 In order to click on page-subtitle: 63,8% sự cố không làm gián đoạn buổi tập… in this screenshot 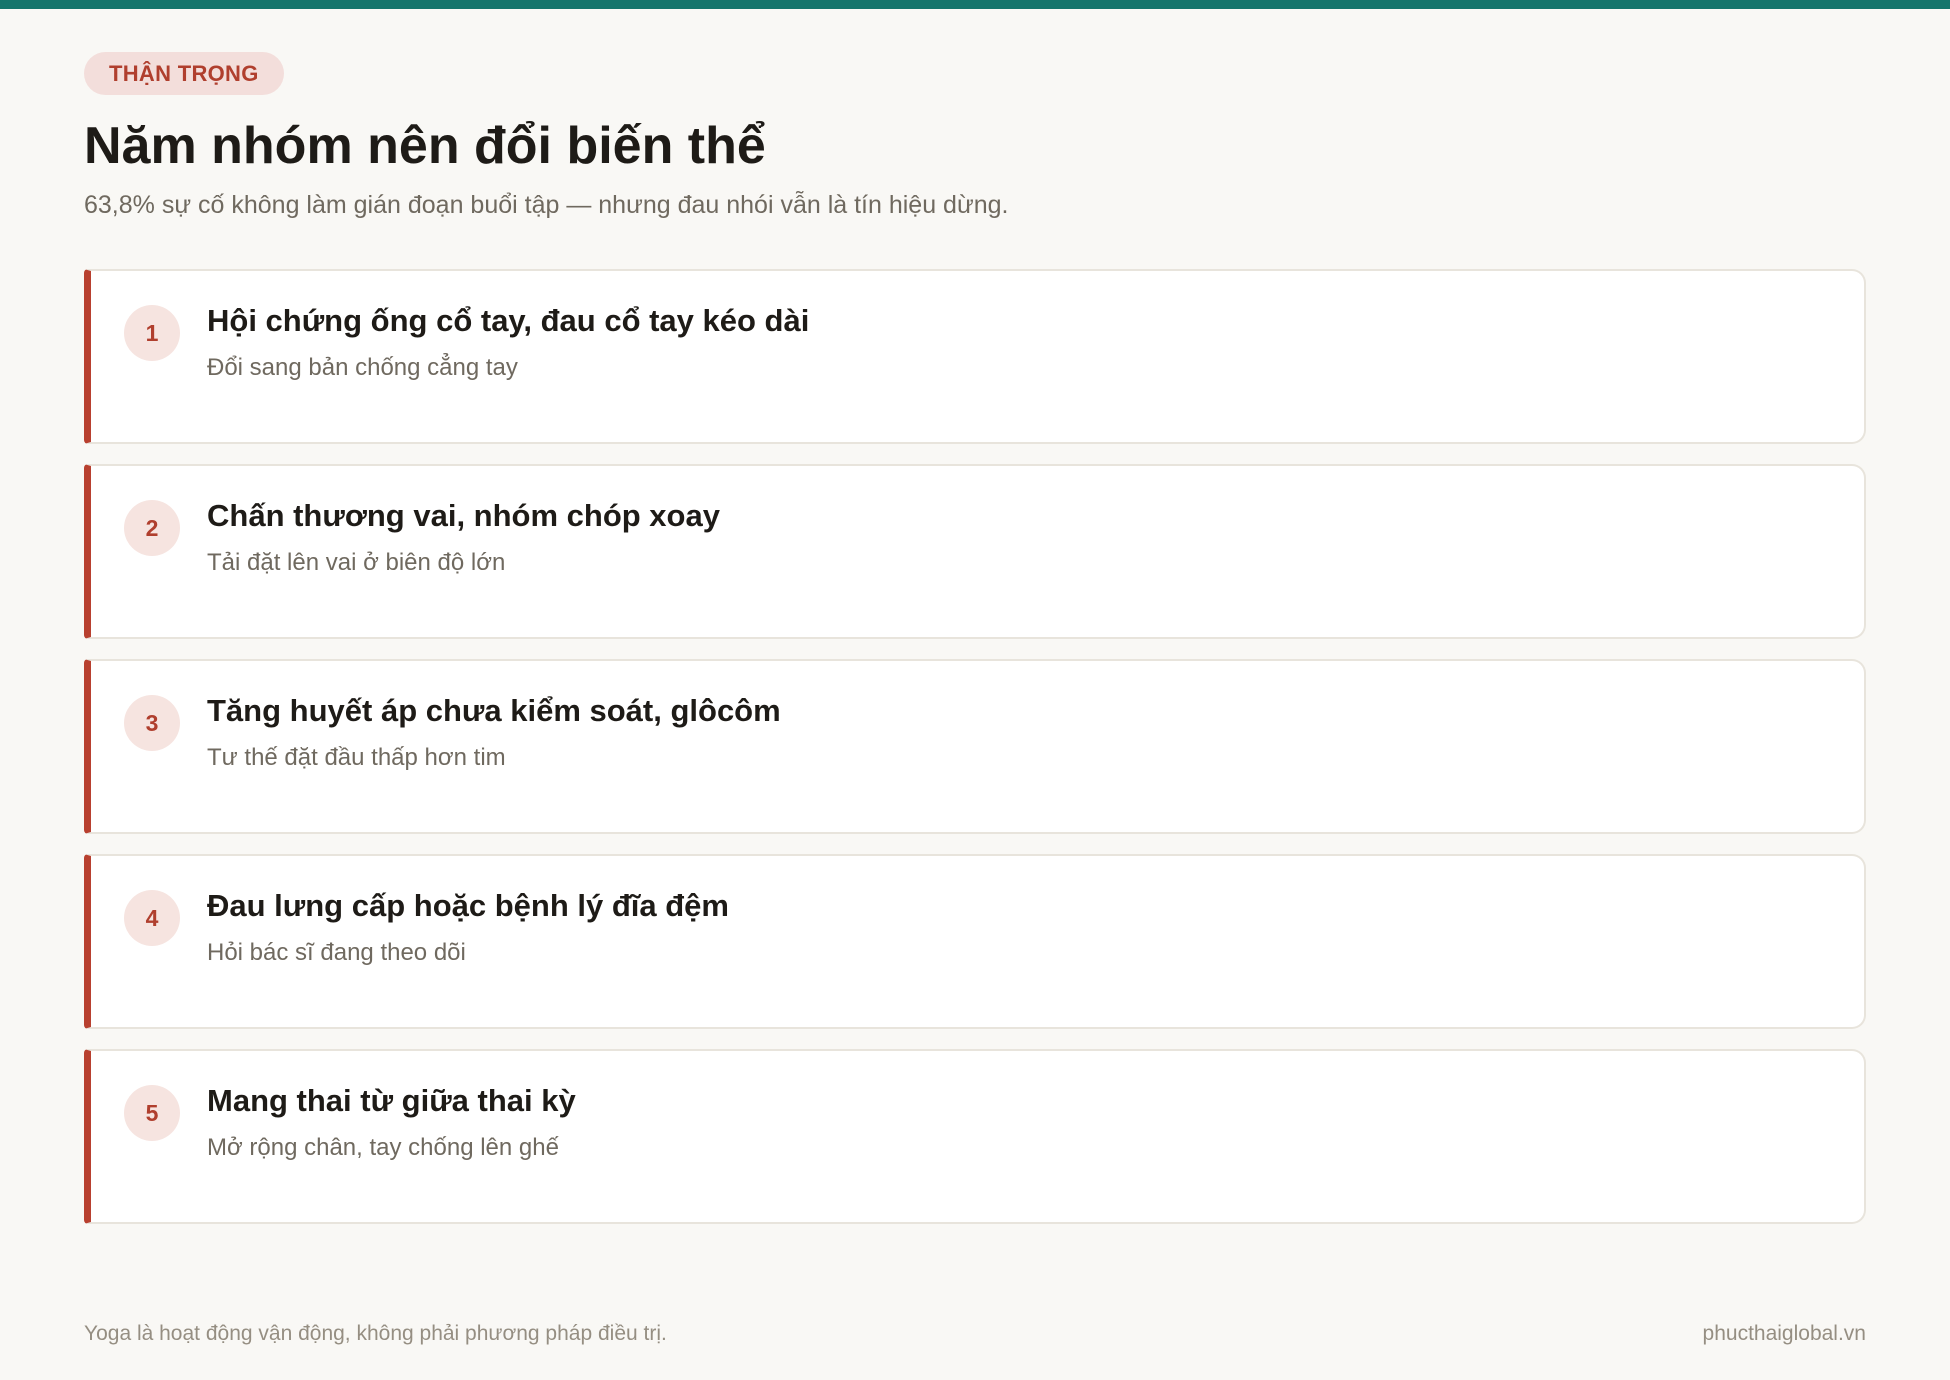, I will do `click(546, 205)`.